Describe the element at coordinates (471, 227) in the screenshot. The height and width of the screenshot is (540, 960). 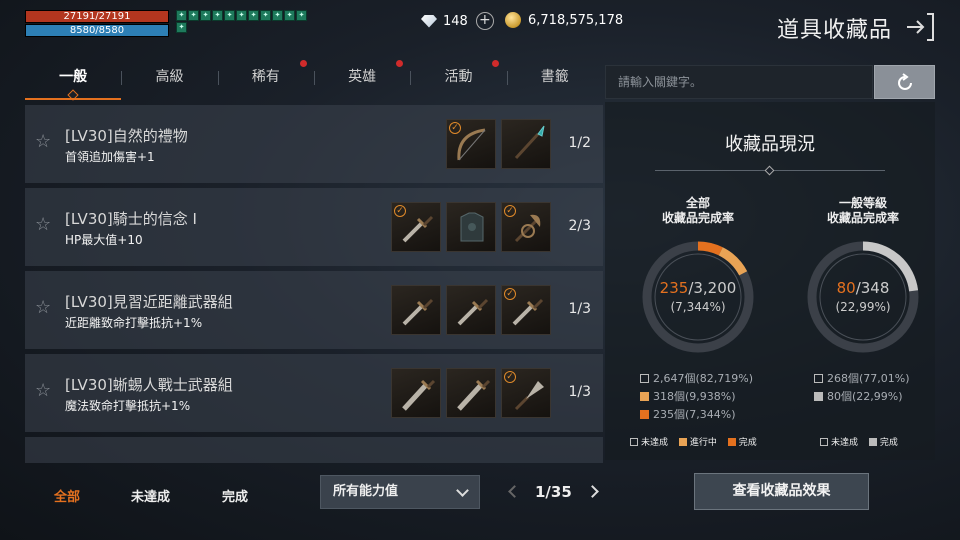
I see `item-slot-armor` at that location.